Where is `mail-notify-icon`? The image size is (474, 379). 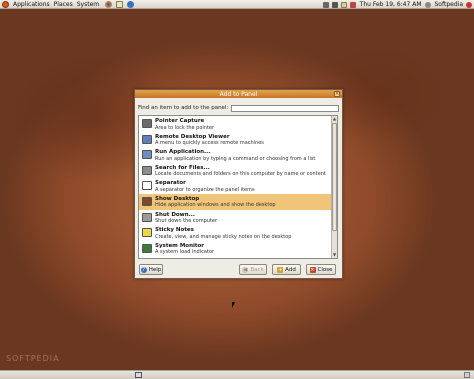
mail-notify-icon is located at coordinates (343, 4).